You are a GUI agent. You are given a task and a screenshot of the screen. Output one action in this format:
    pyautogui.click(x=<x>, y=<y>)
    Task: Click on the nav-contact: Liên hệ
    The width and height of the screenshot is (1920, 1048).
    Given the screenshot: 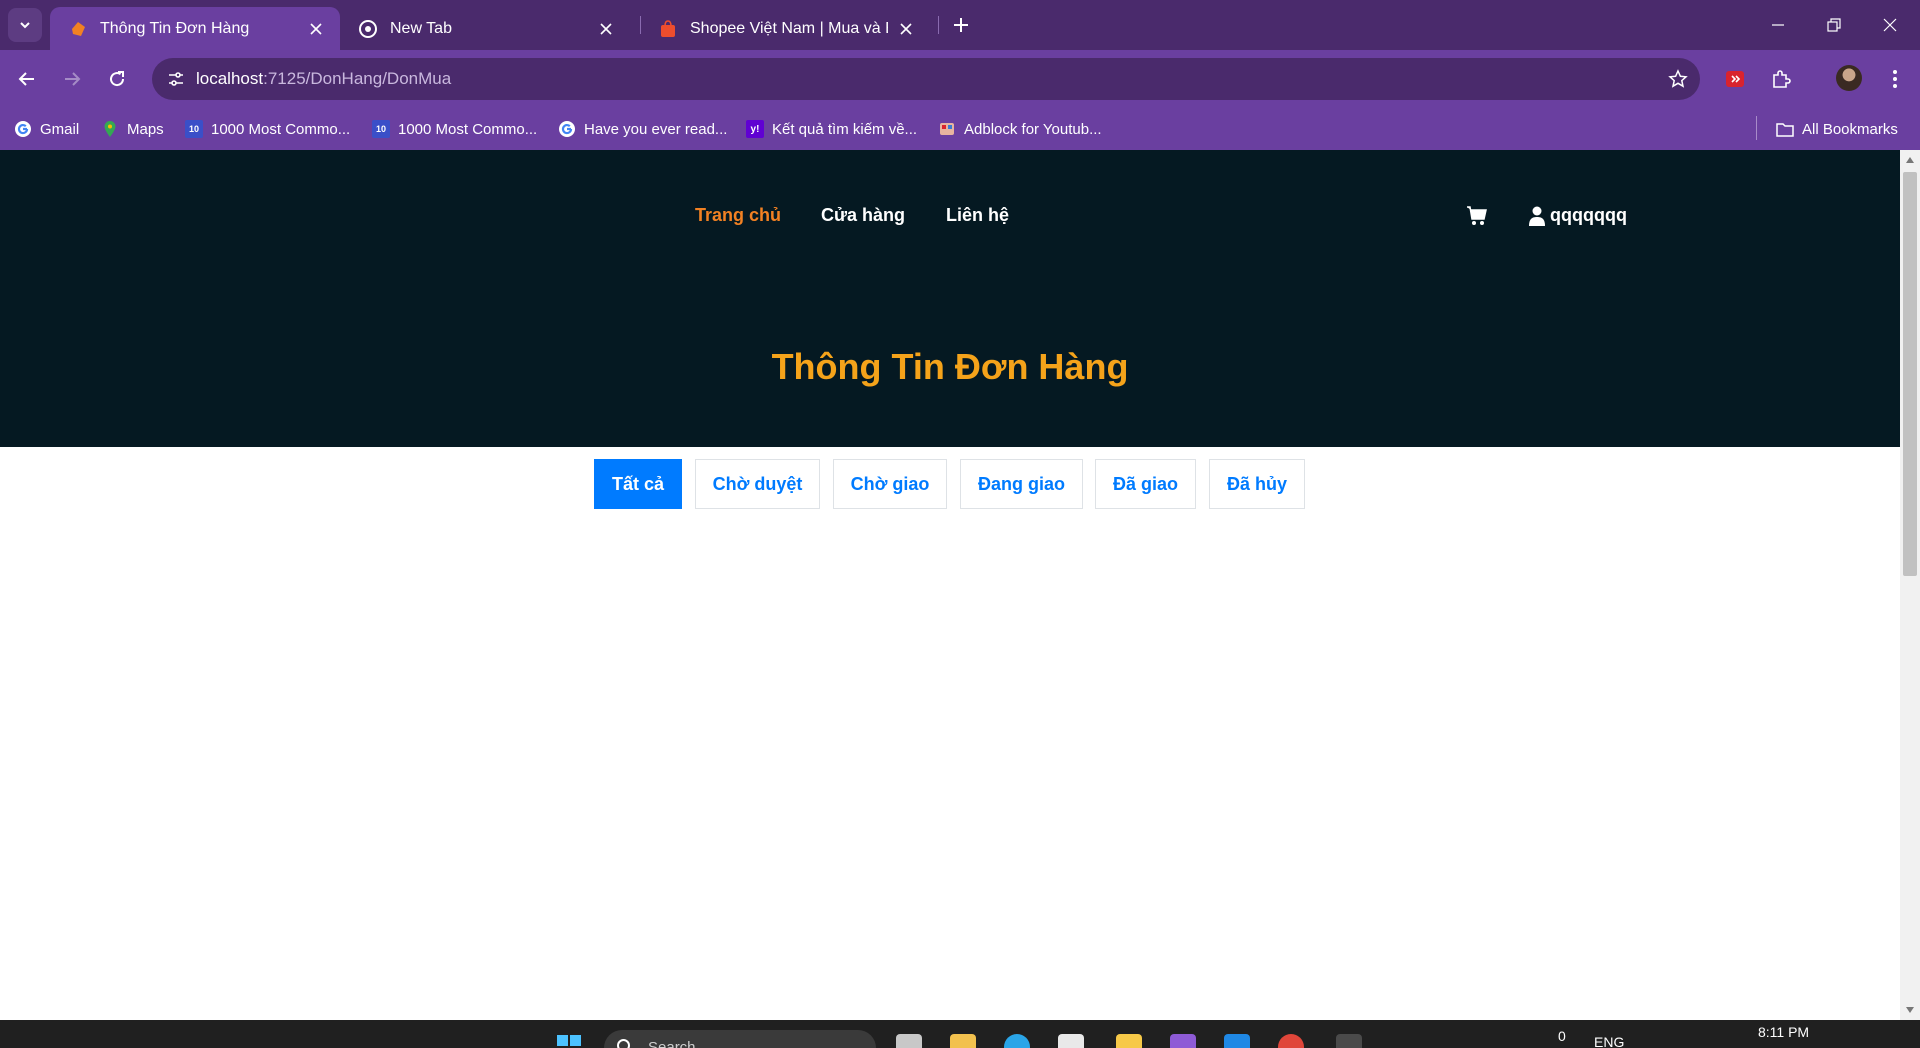 What is the action you would take?
    pyautogui.click(x=977, y=215)
    